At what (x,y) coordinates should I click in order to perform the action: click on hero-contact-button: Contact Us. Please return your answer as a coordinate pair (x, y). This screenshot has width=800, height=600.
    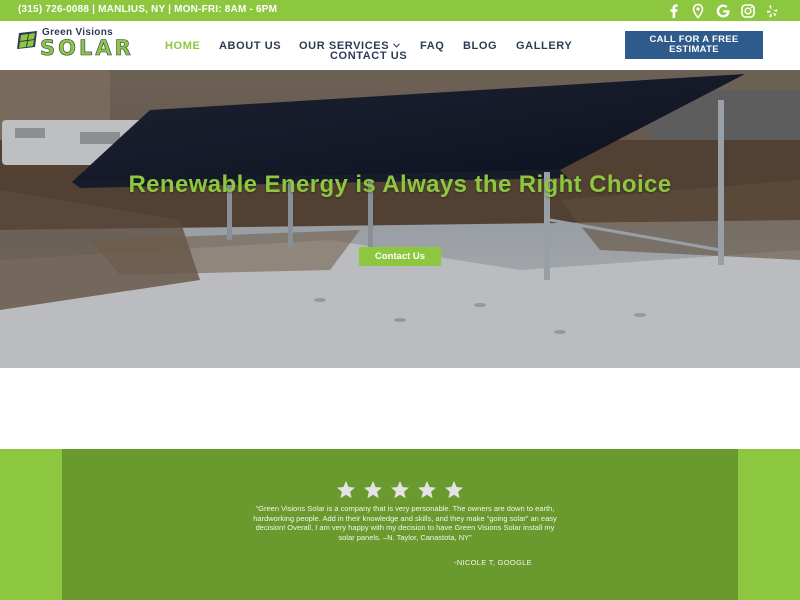
    Looking at the image, I should click on (400, 256).